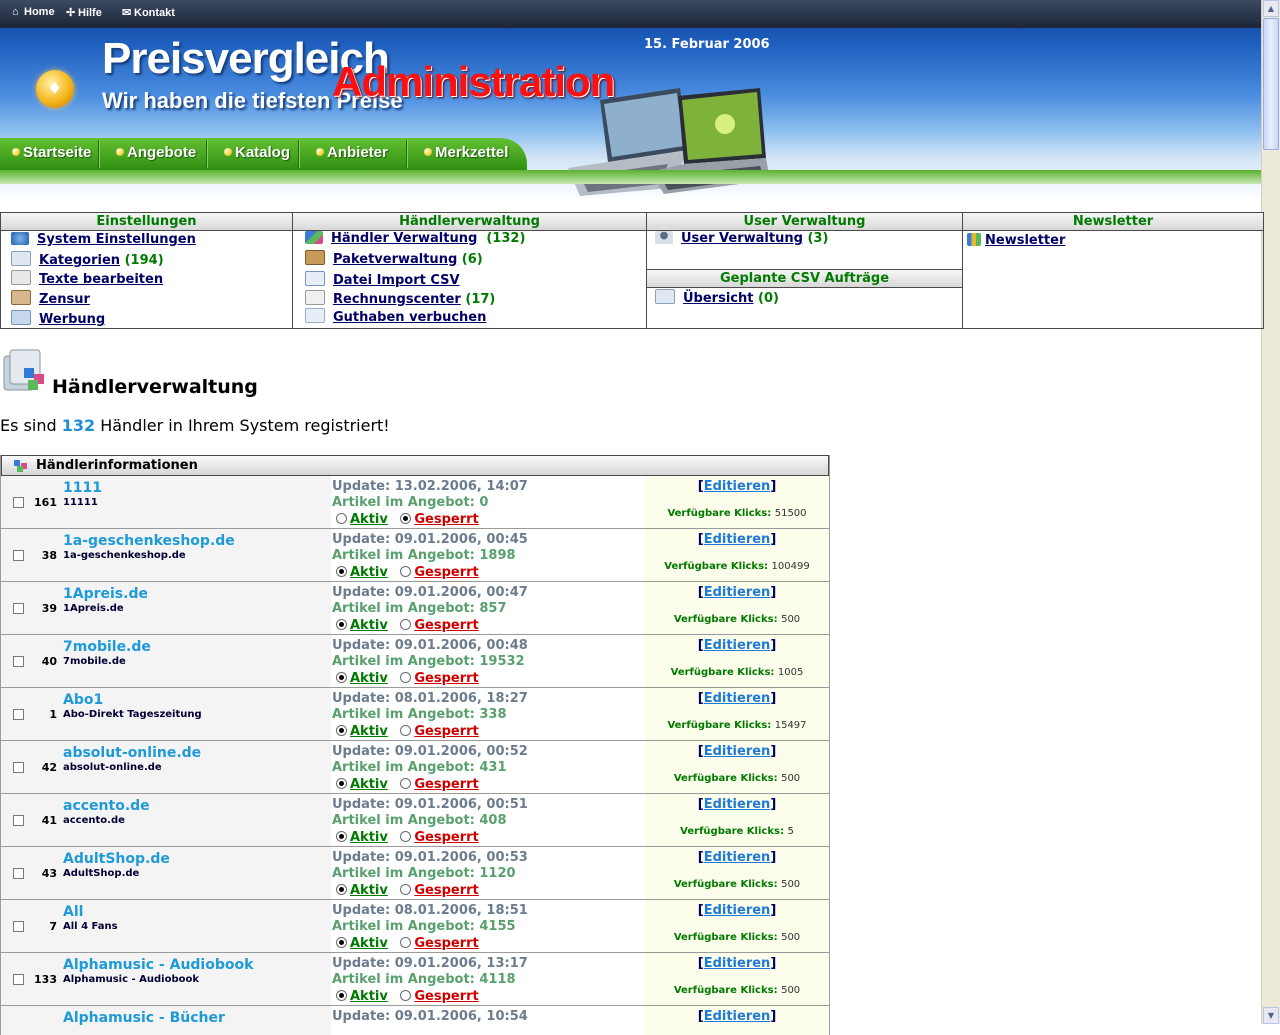 The width and height of the screenshot is (1280, 1035). What do you see at coordinates (33, 12) in the screenshot?
I see `home-link: ⌂ Home` at bounding box center [33, 12].